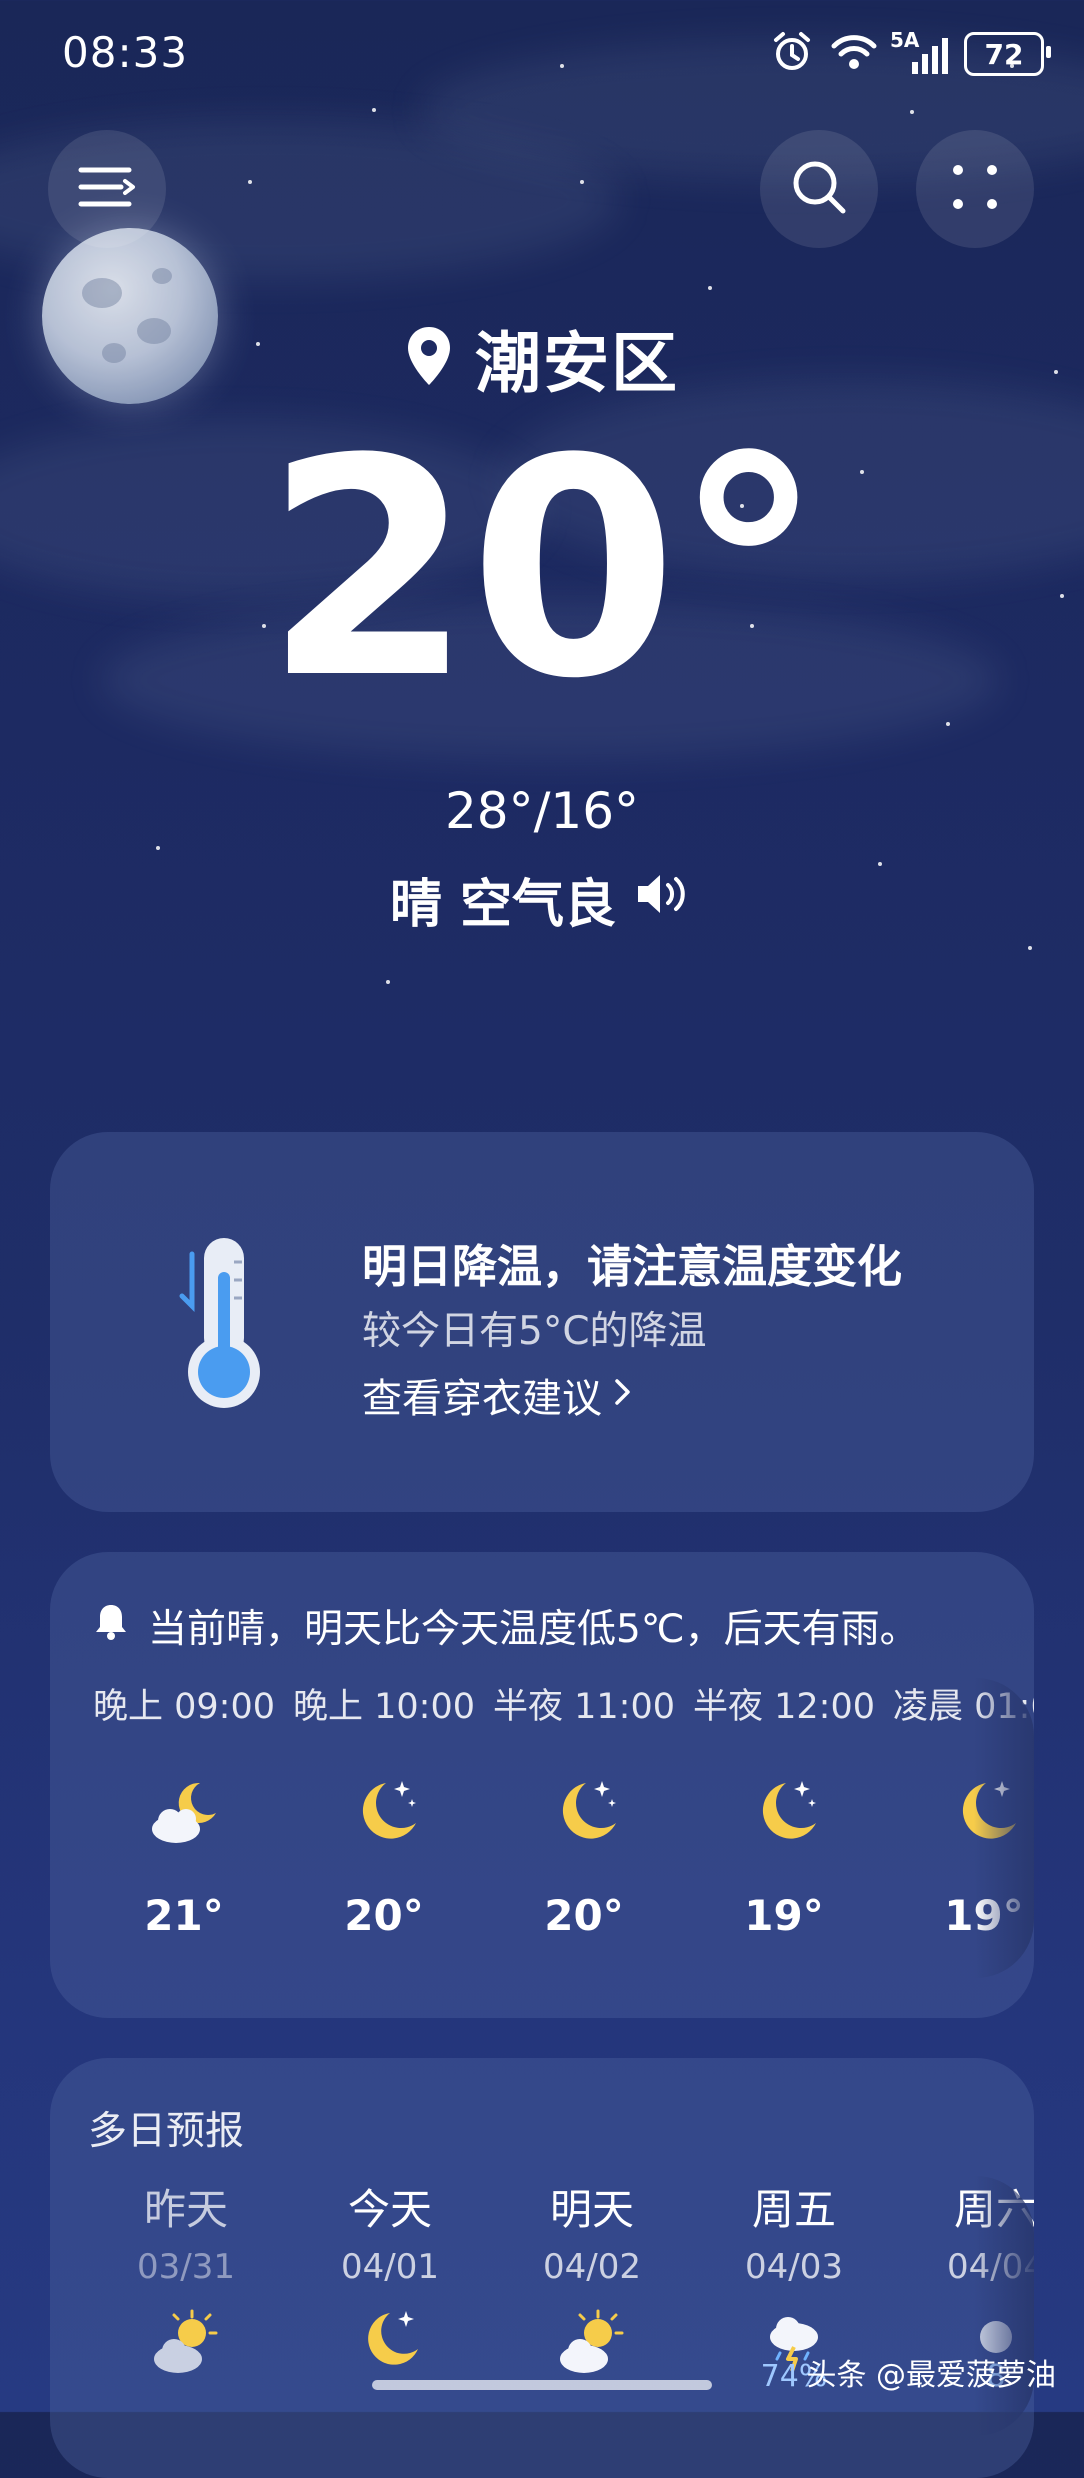  I want to click on day-date: 04/01, so click(390, 2267).